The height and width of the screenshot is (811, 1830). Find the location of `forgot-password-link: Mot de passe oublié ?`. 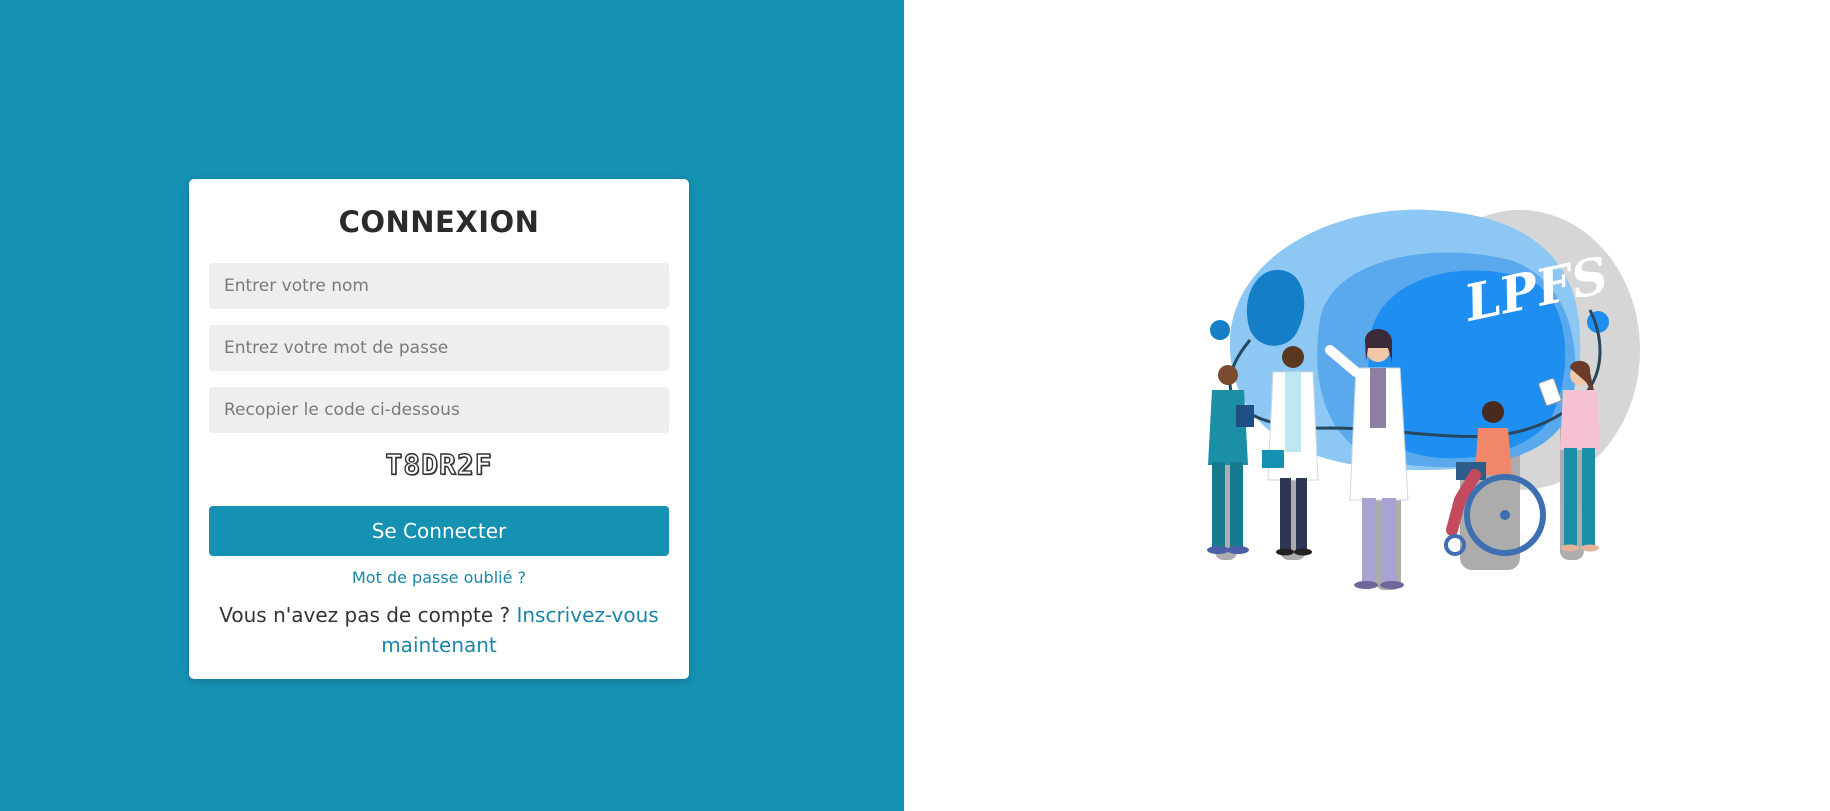

forgot-password-link: Mot de passe oublié ? is located at coordinates (439, 577).